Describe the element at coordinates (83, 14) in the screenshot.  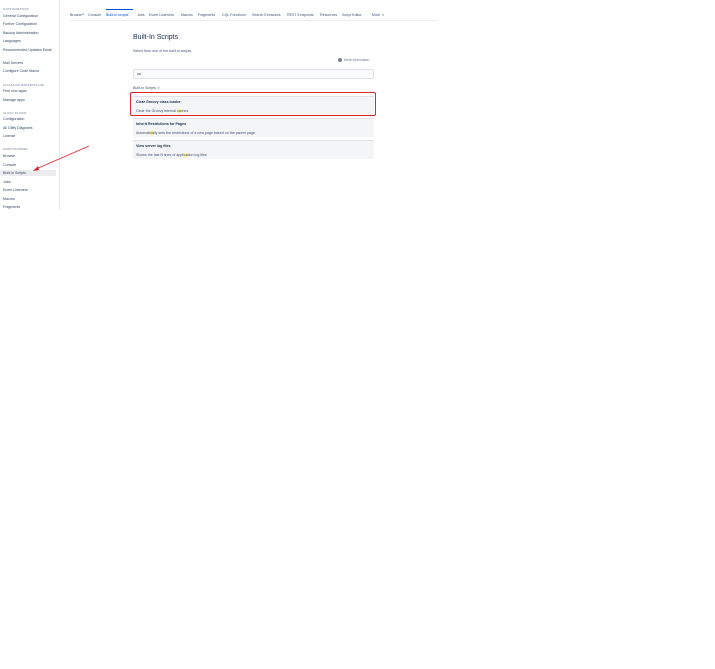
I see `browse-new-badge: ★` at that location.